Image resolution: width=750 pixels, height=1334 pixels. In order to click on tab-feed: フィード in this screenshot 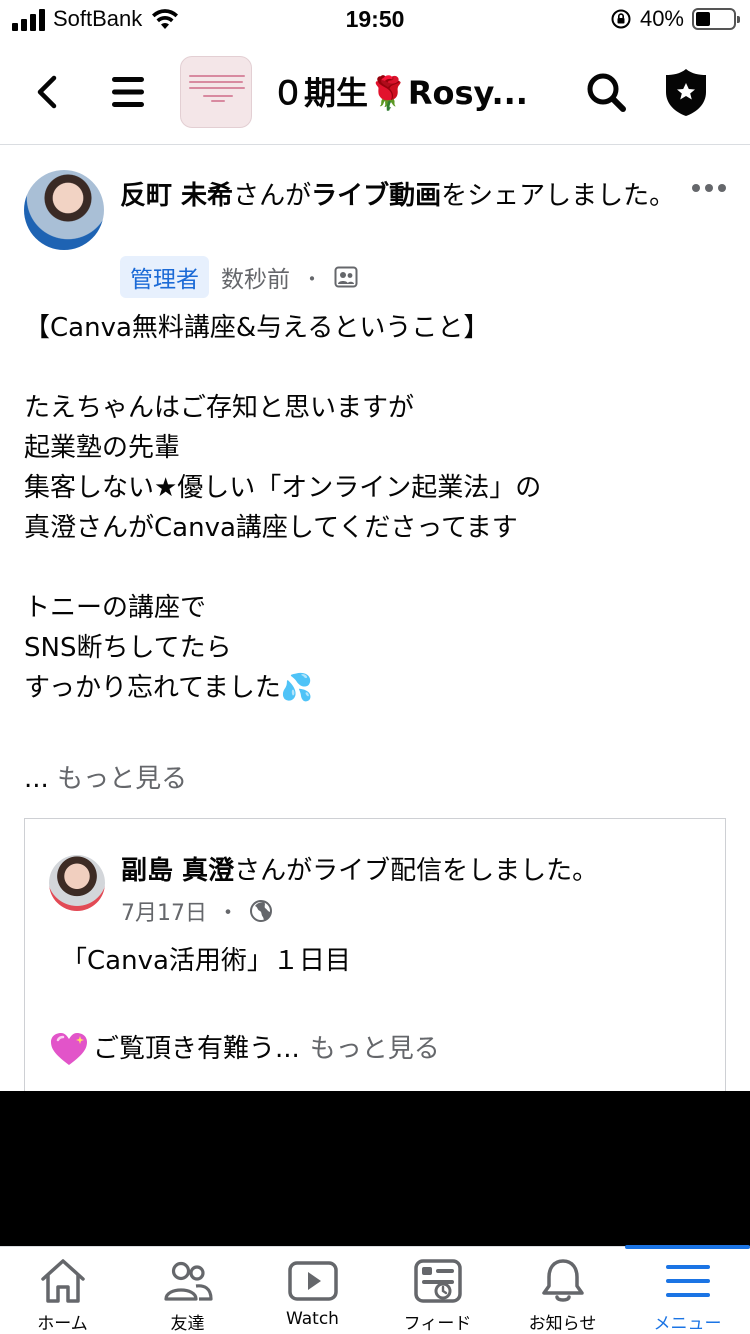, I will do `click(437, 1290)`.